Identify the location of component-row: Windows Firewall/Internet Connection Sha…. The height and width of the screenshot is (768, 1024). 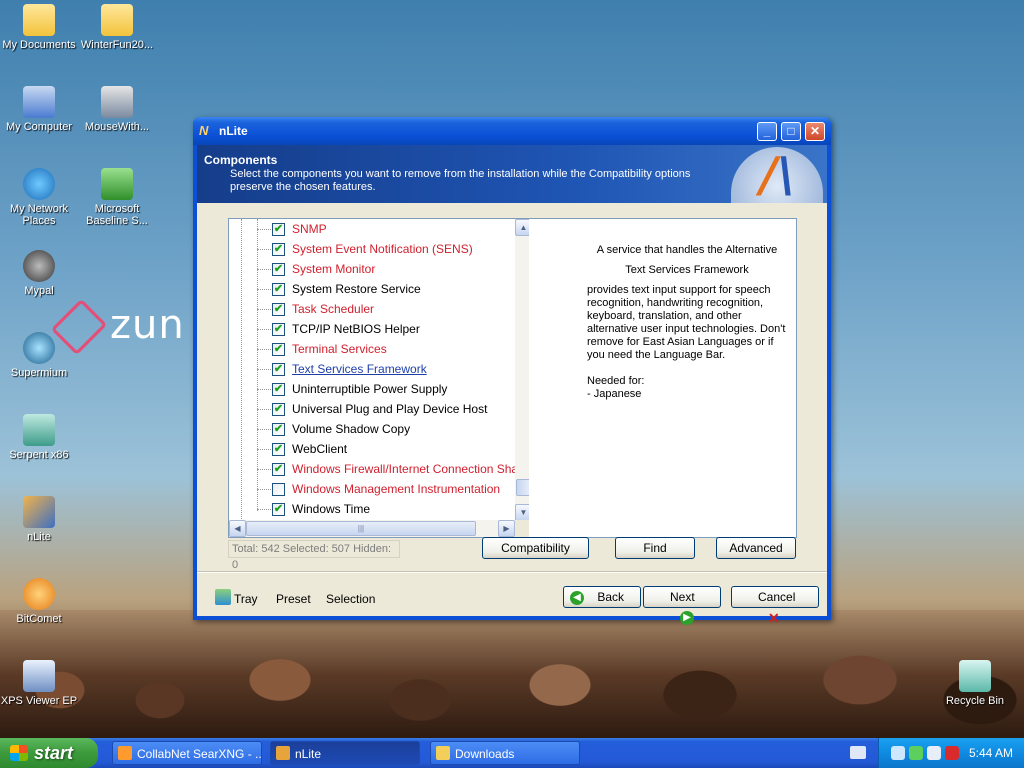
(393, 469).